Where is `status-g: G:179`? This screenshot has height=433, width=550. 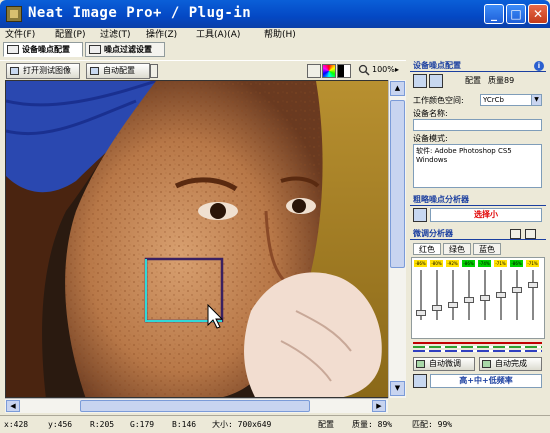
status-g: G:179 is located at coordinates (142, 424).